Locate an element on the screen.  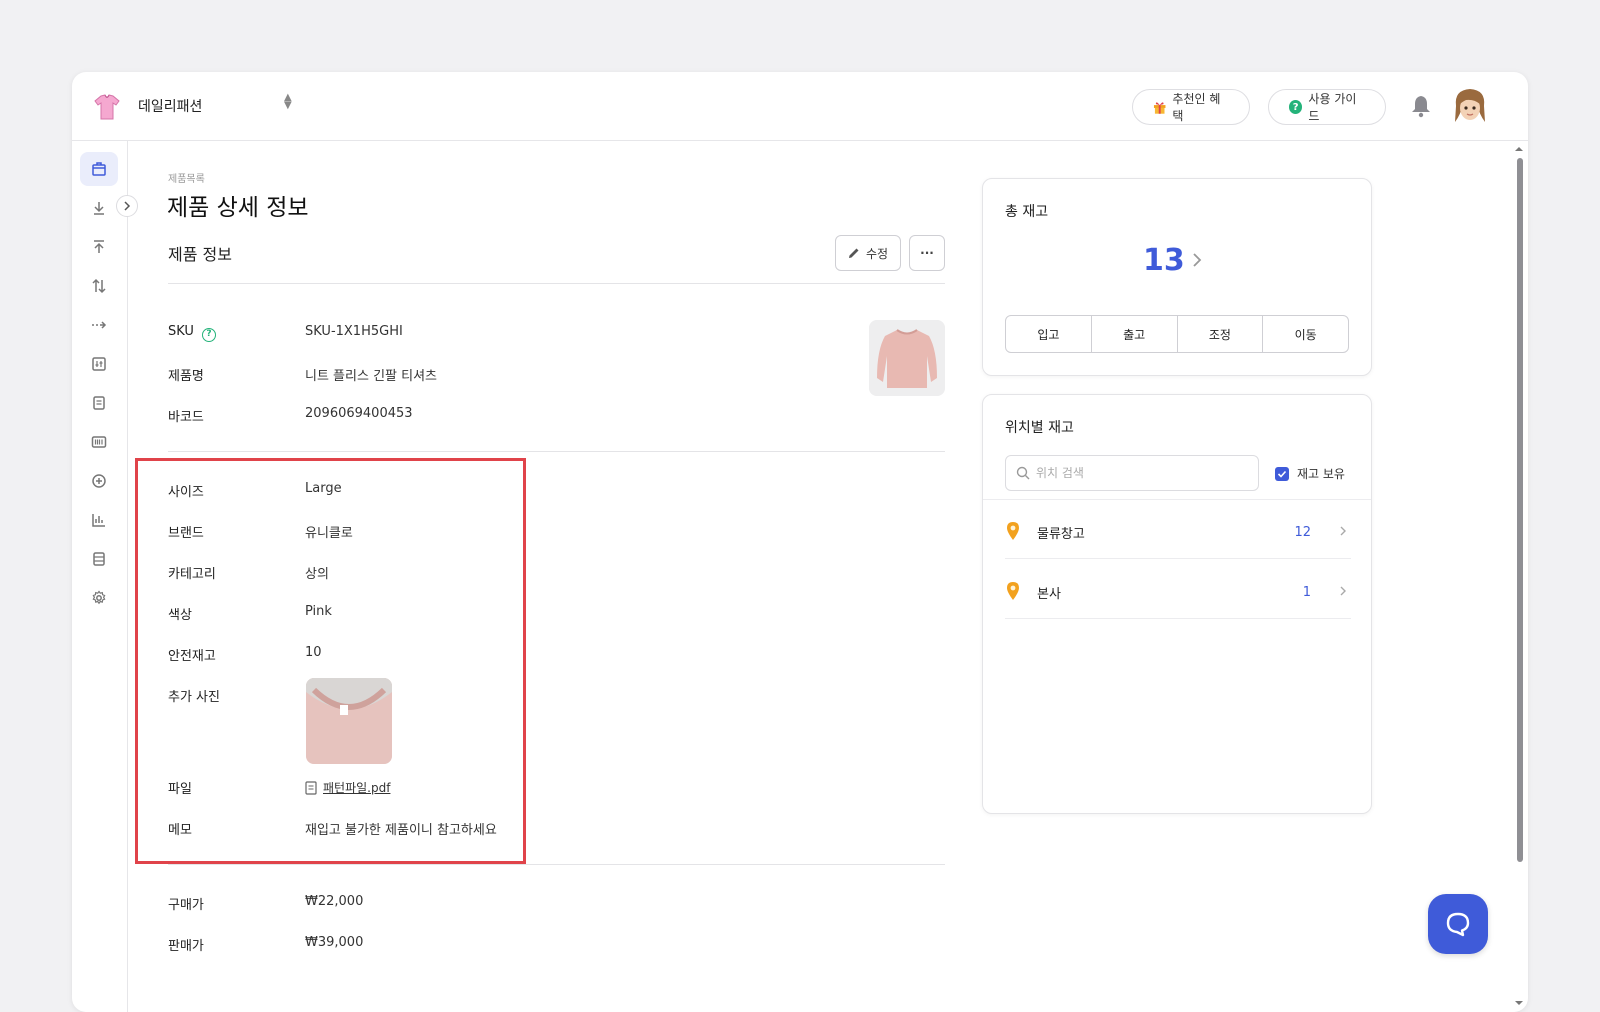
sidebar is located at coordinates (100, 576).